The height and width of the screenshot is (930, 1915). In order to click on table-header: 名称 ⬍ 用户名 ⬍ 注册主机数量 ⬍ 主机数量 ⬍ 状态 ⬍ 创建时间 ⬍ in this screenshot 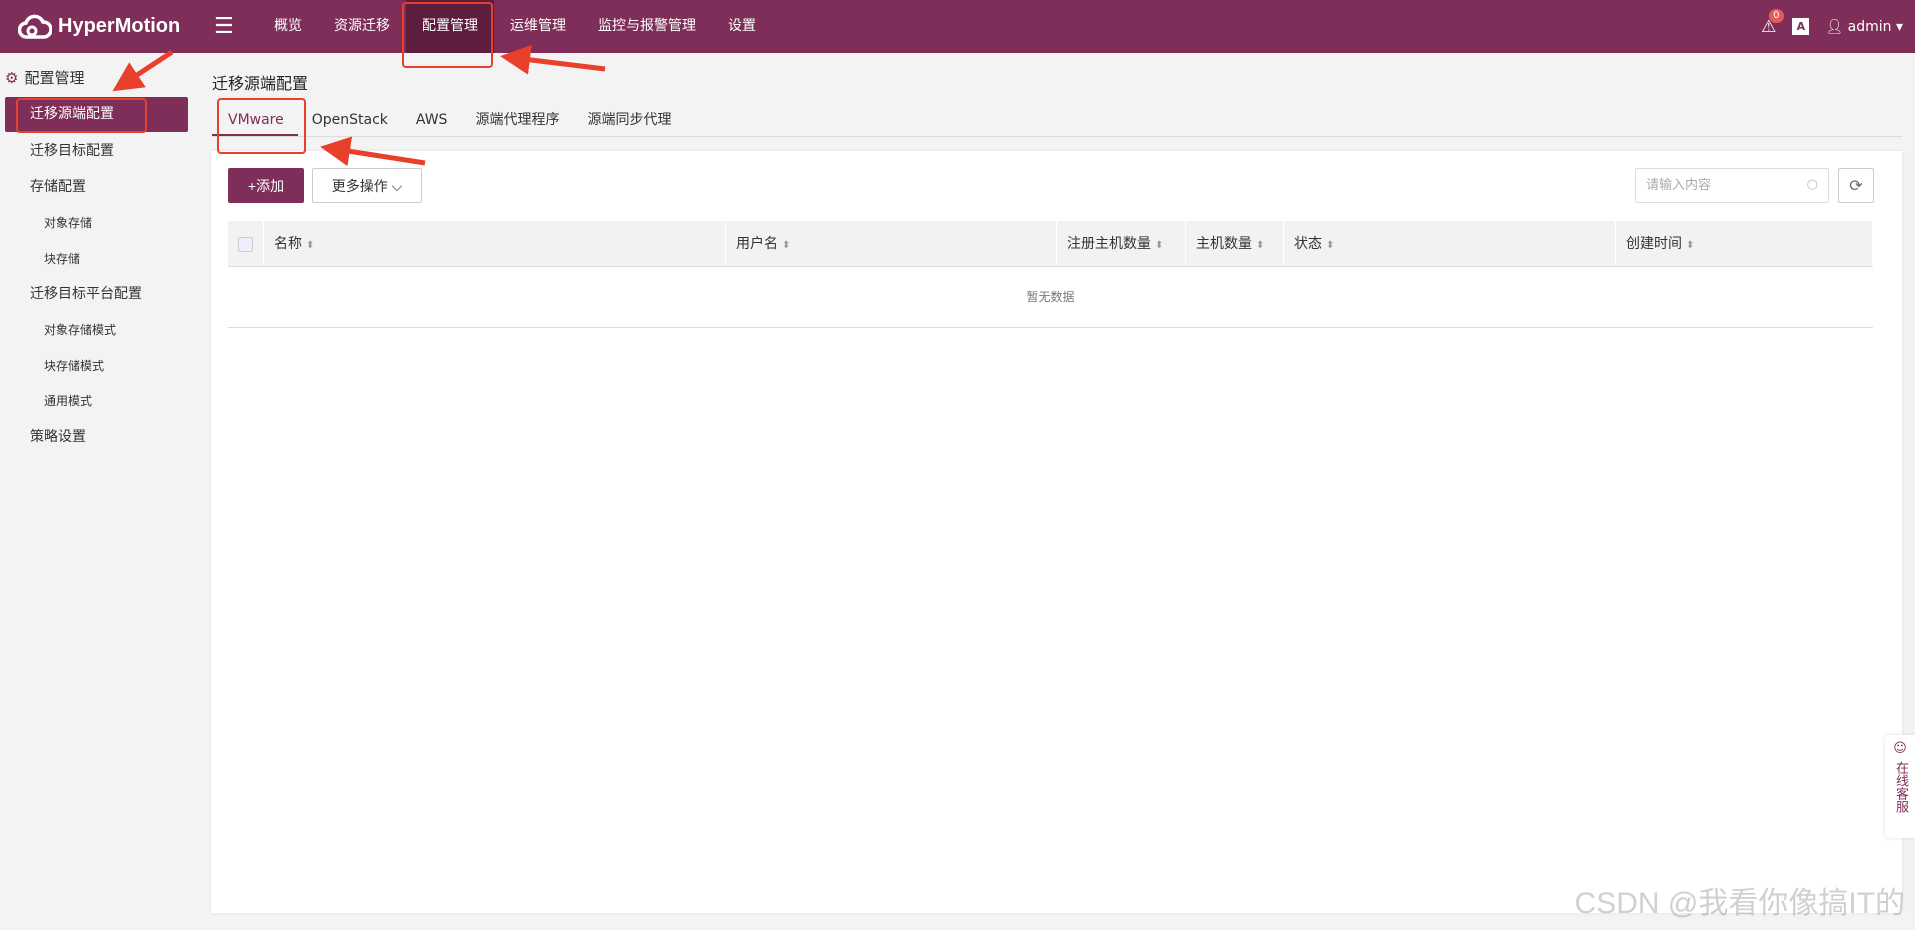, I will do `click(1050, 244)`.